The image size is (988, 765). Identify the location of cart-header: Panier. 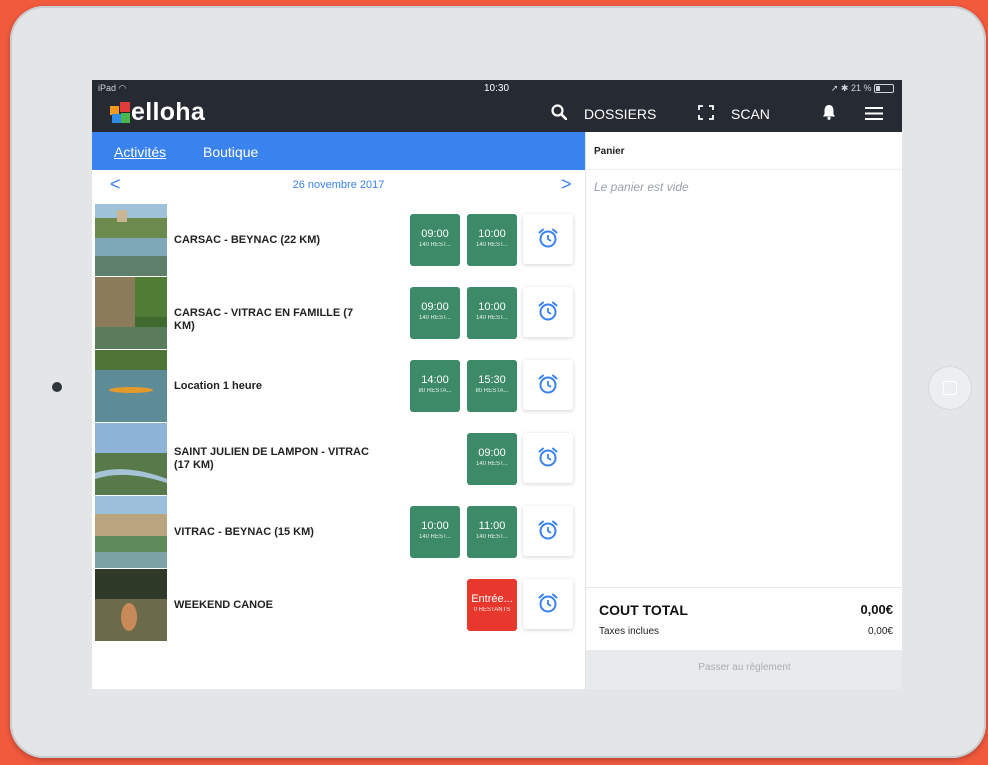
(609, 151).